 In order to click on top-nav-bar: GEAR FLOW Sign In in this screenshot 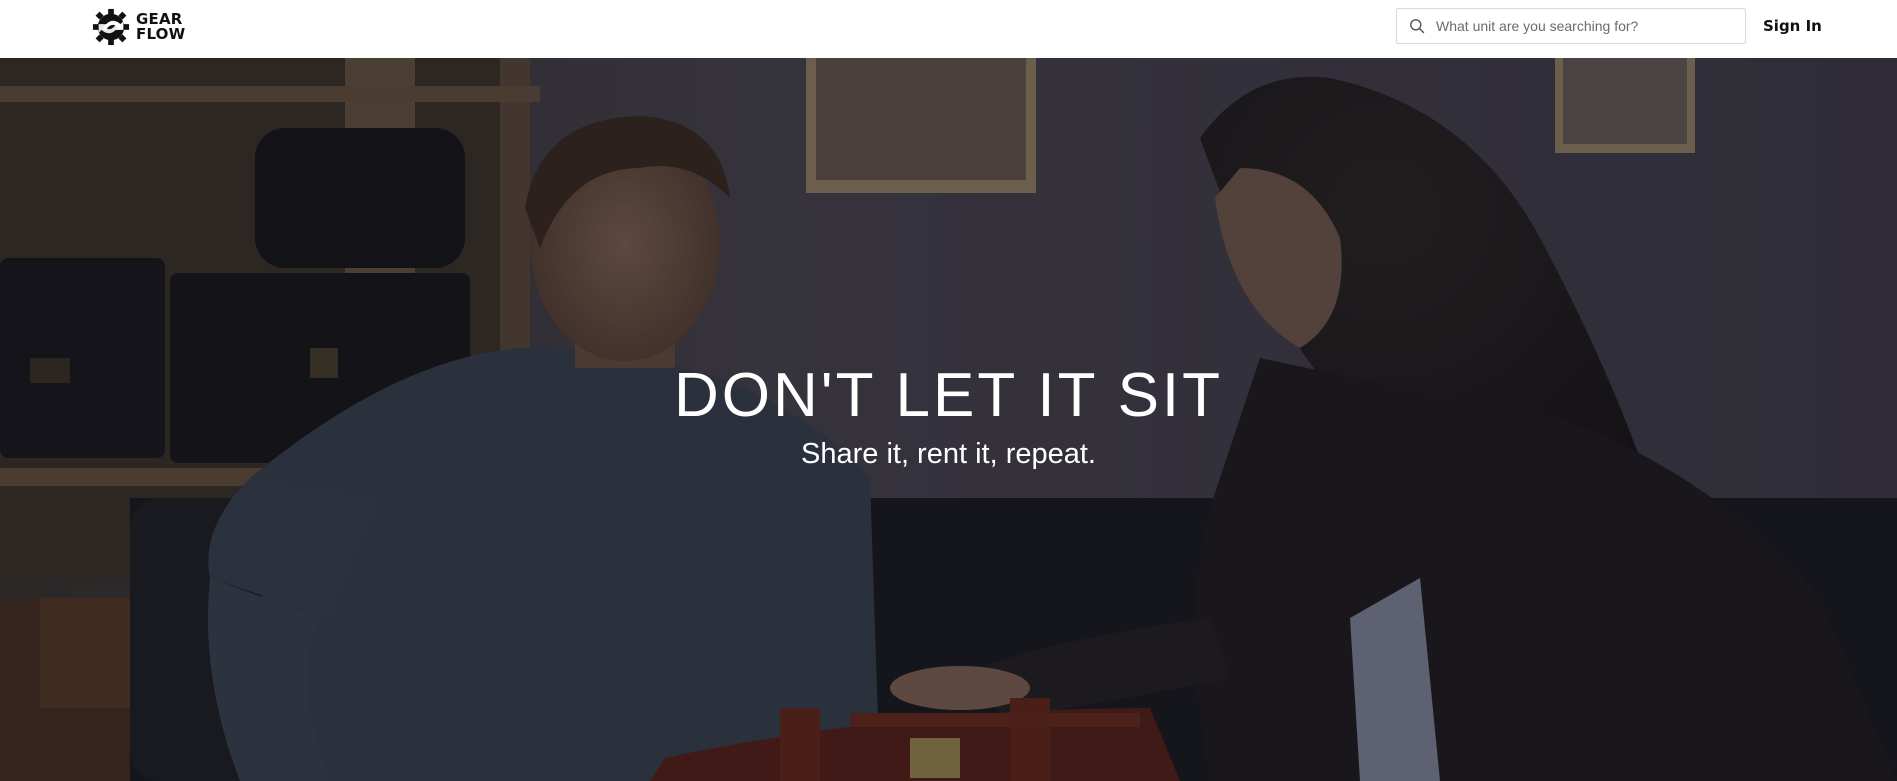, I will do `click(948, 29)`.